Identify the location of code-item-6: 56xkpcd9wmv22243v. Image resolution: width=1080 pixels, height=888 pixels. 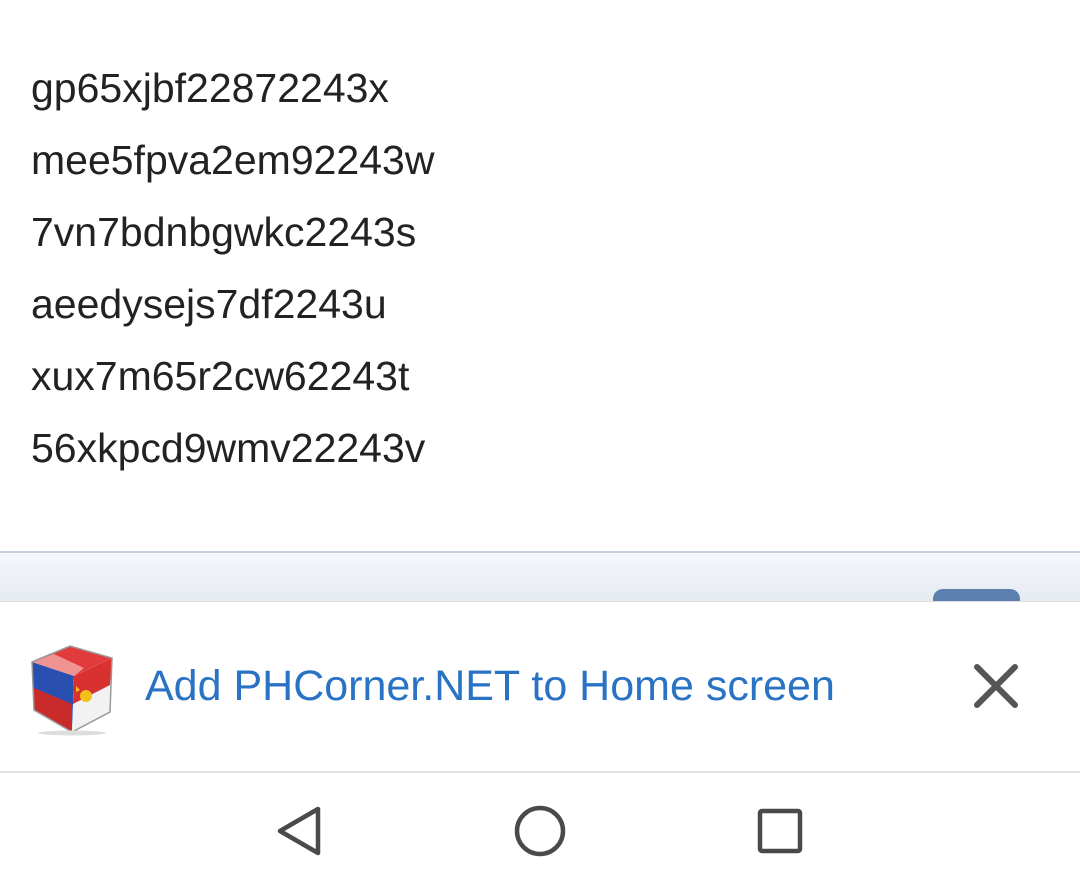
(228, 448).